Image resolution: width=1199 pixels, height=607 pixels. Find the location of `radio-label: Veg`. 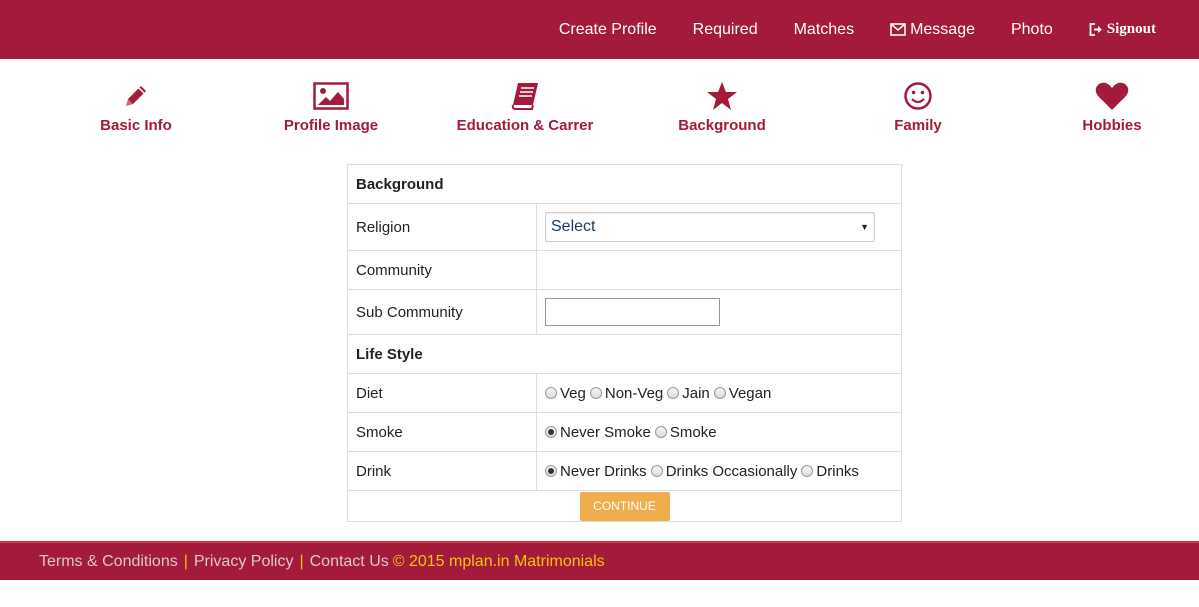

radio-label: Veg is located at coordinates (573, 393).